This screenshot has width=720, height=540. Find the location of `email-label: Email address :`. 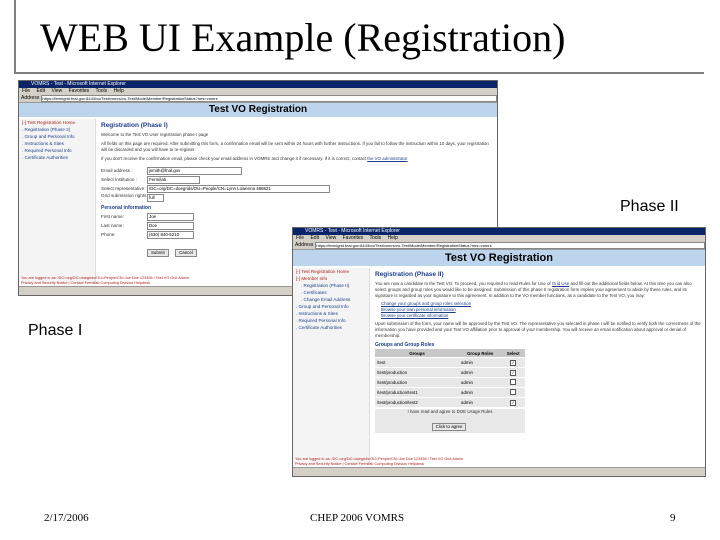

email-label: Email address : is located at coordinates (117, 170).